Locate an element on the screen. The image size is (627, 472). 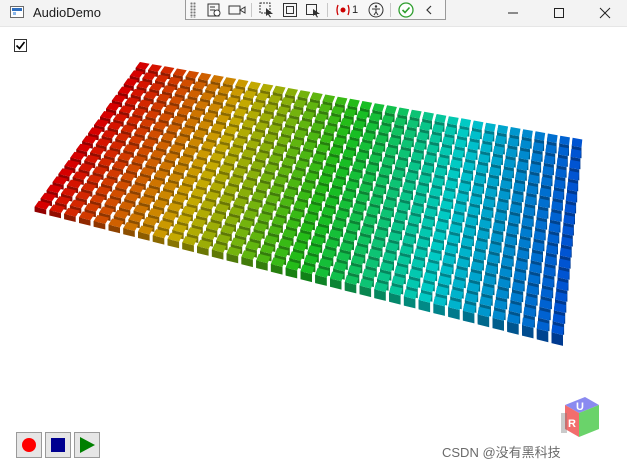
close-button is located at coordinates (604, 13).